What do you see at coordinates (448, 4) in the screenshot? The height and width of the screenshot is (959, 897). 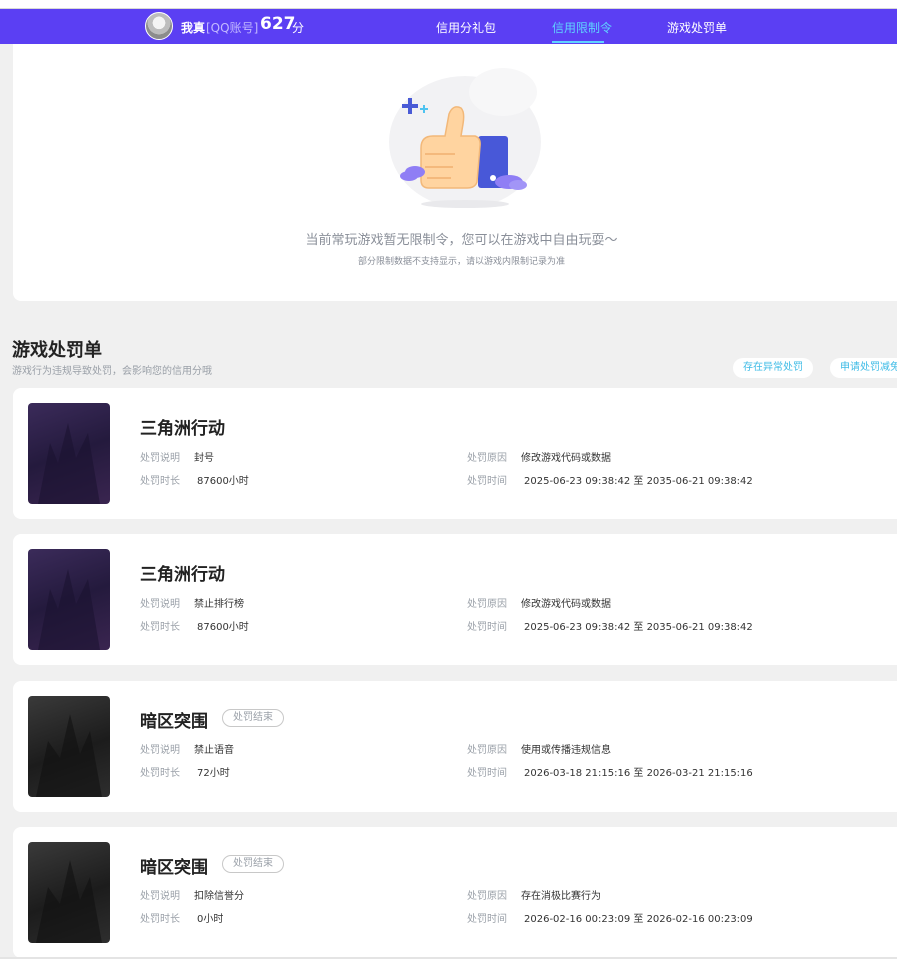 I see `top-border` at bounding box center [448, 4].